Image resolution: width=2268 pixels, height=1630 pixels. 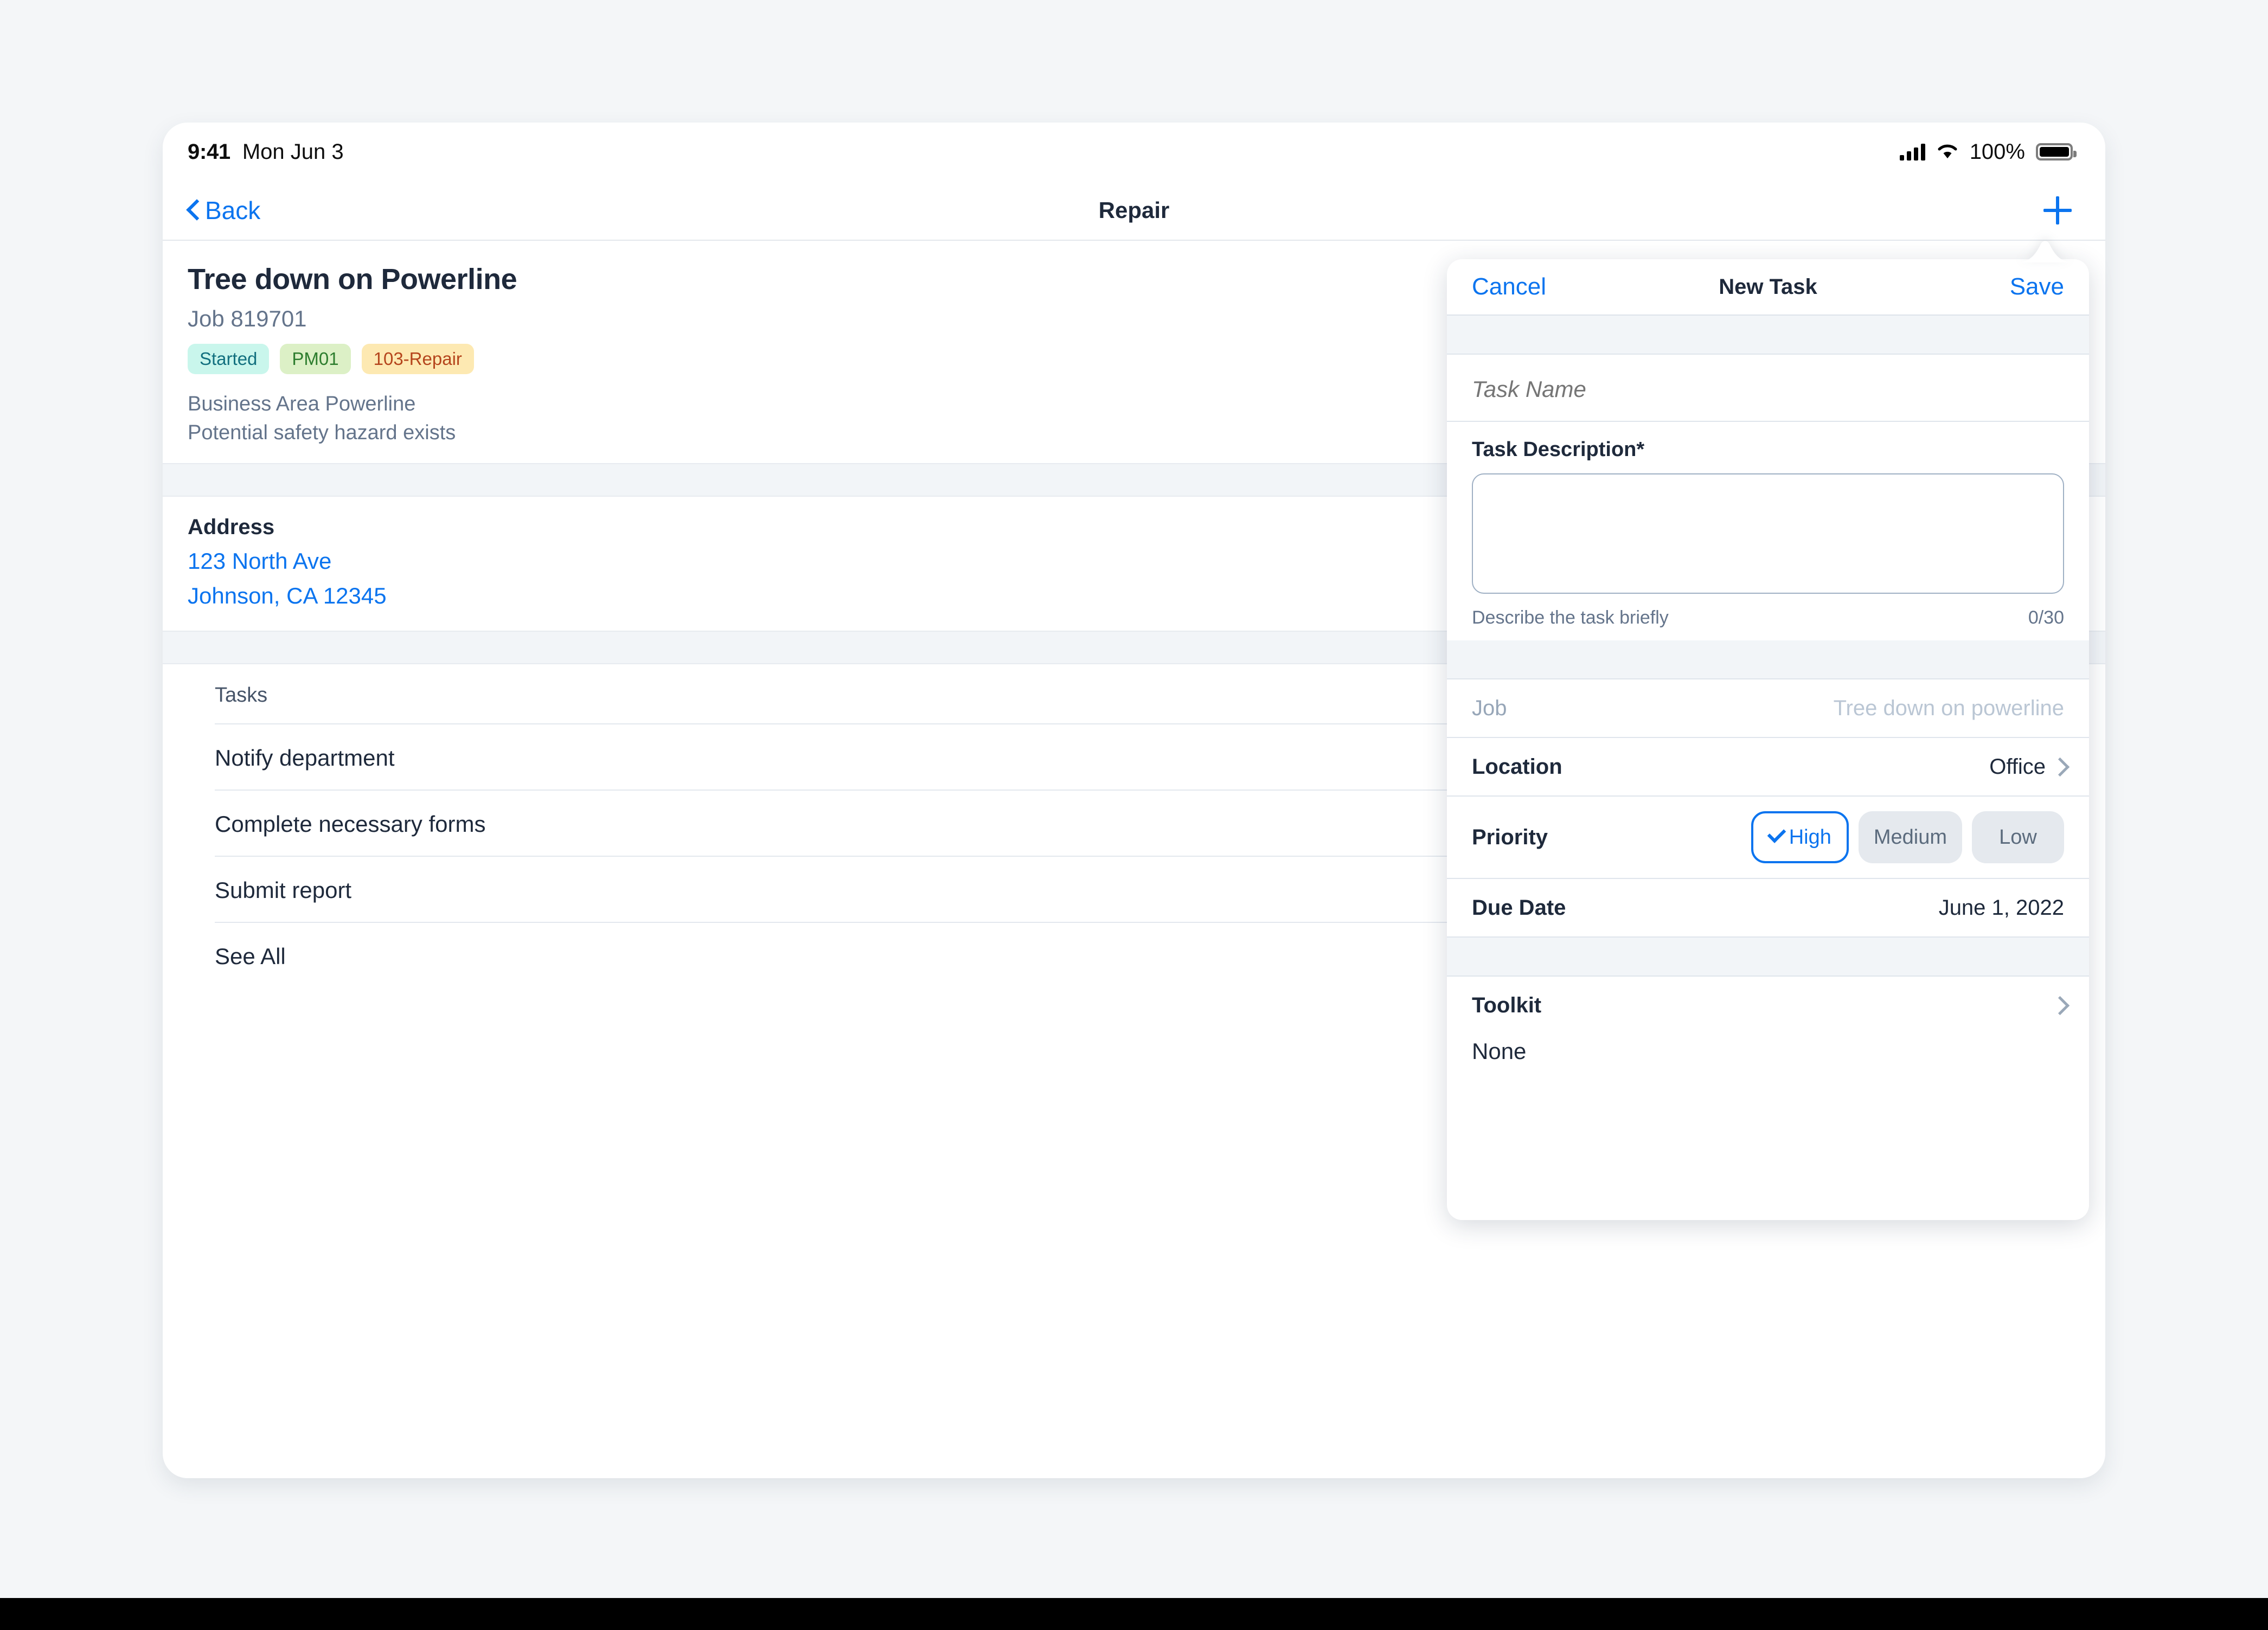 I want to click on back-button-label: Back, so click(x=233, y=210).